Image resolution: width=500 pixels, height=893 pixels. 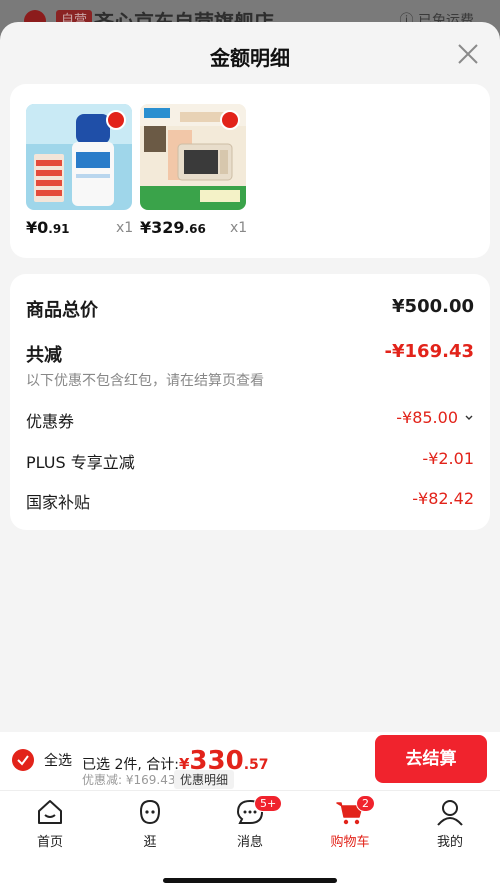 What do you see at coordinates (250, 420) in the screenshot?
I see `coupon-row: 优惠券 -¥85.00` at bounding box center [250, 420].